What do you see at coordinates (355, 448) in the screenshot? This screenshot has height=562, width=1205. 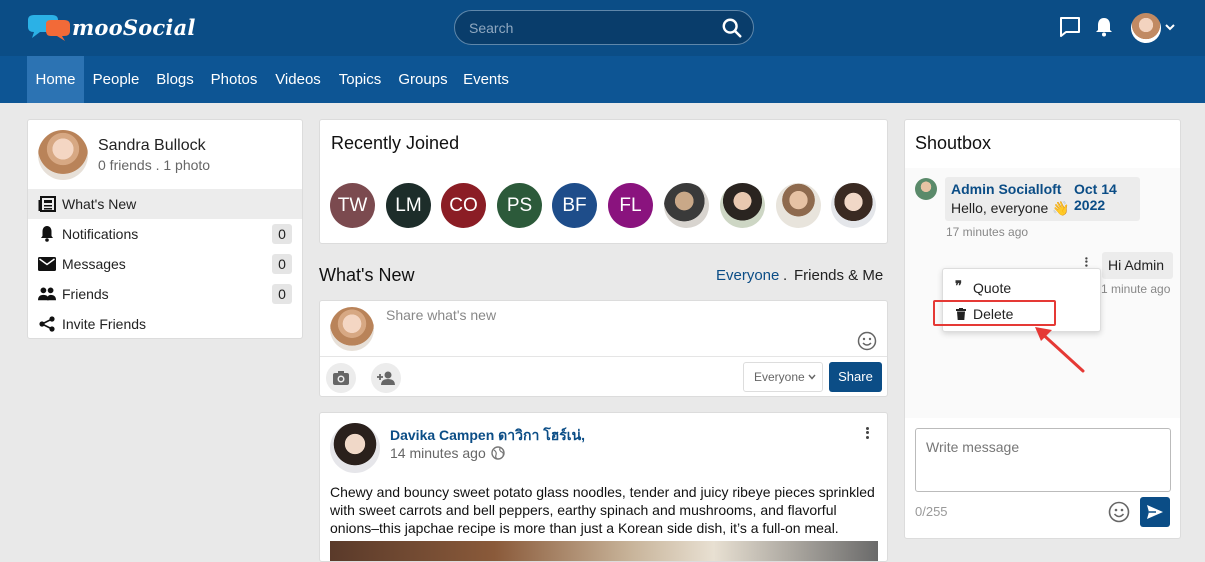 I see `post-author-avatar` at bounding box center [355, 448].